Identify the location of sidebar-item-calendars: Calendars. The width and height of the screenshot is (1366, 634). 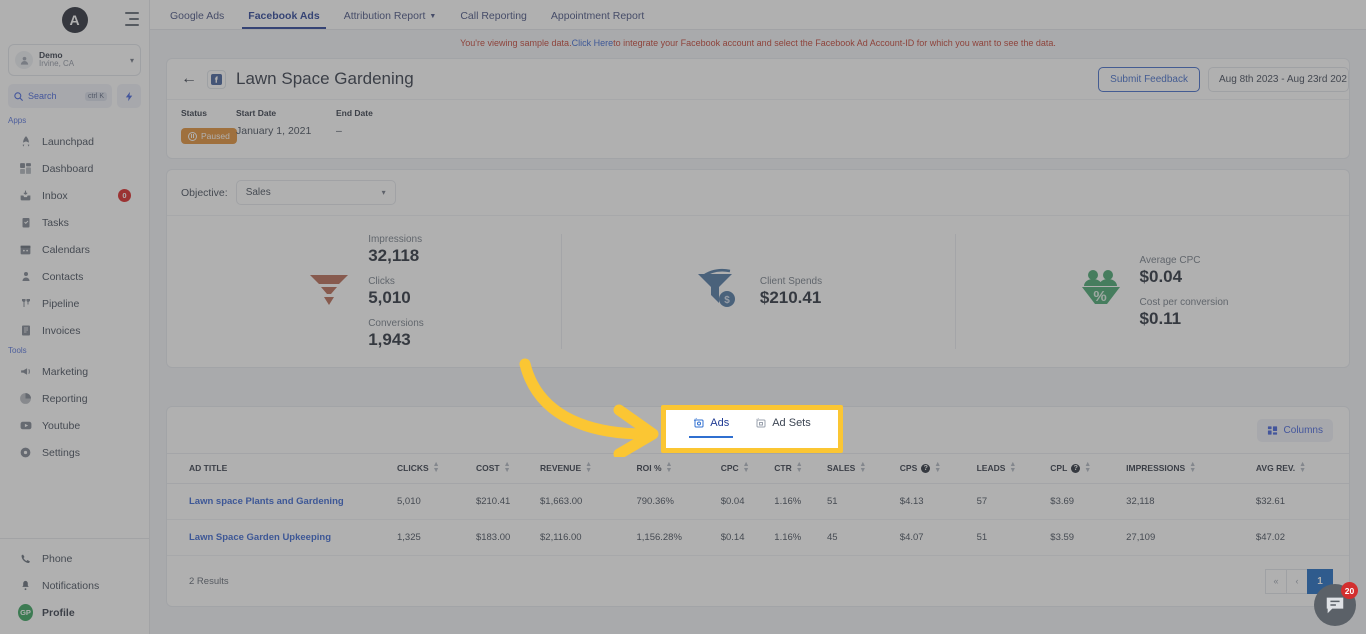
(74, 249).